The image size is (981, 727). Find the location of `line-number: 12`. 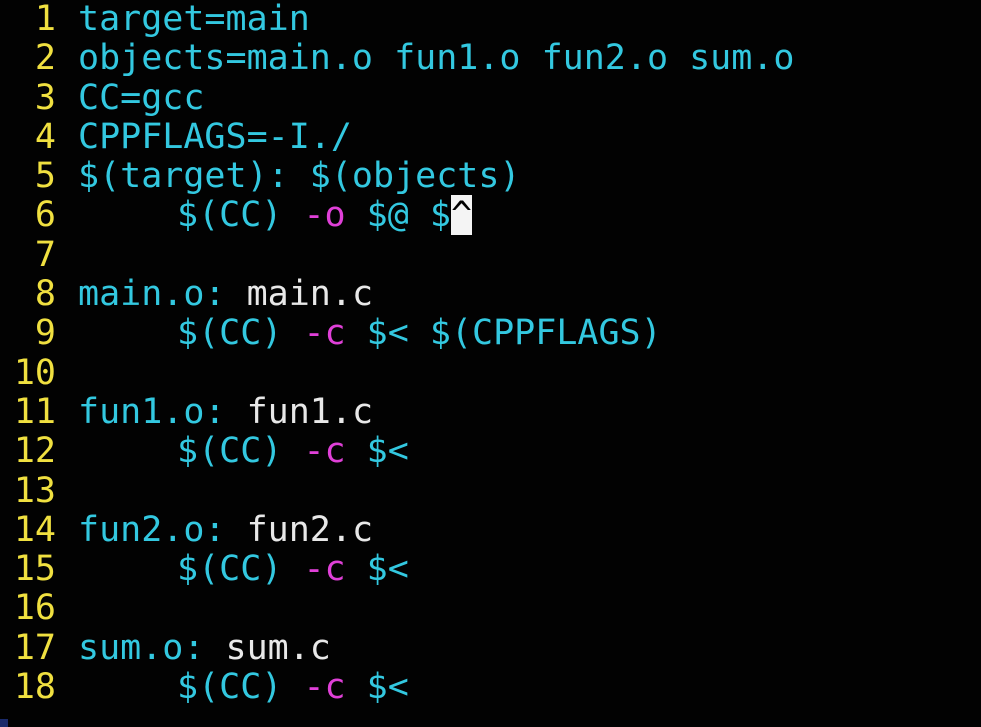

line-number: 12 is located at coordinates (34, 451).